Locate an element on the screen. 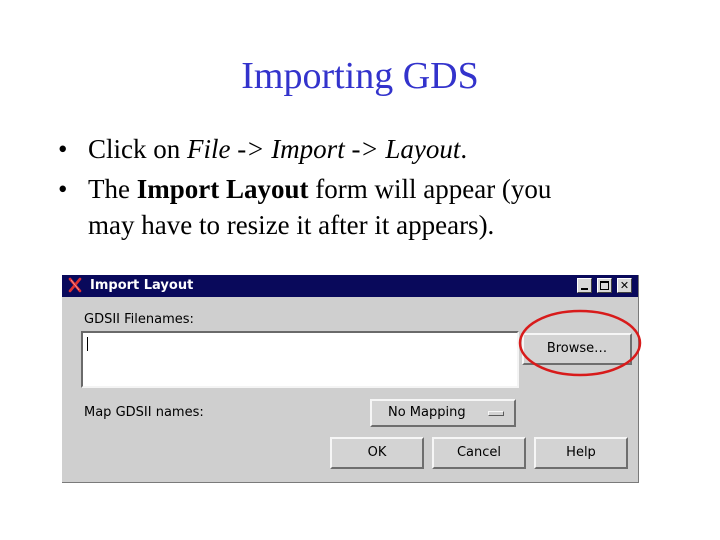  map-gdsii-names-label: Map GDSII names: is located at coordinates (144, 412).